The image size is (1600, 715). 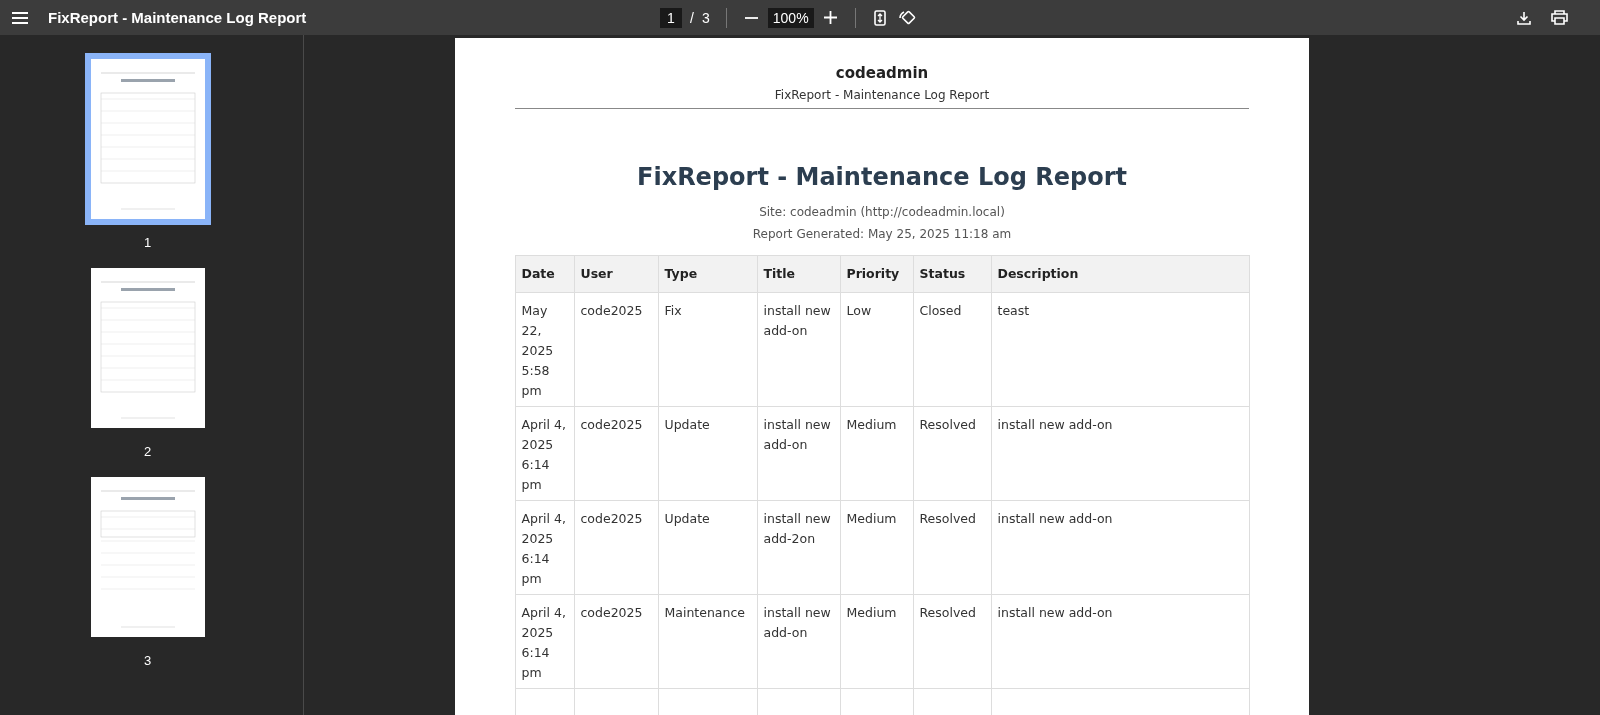 I want to click on table-cell: install new add-2on, so click(x=798, y=547).